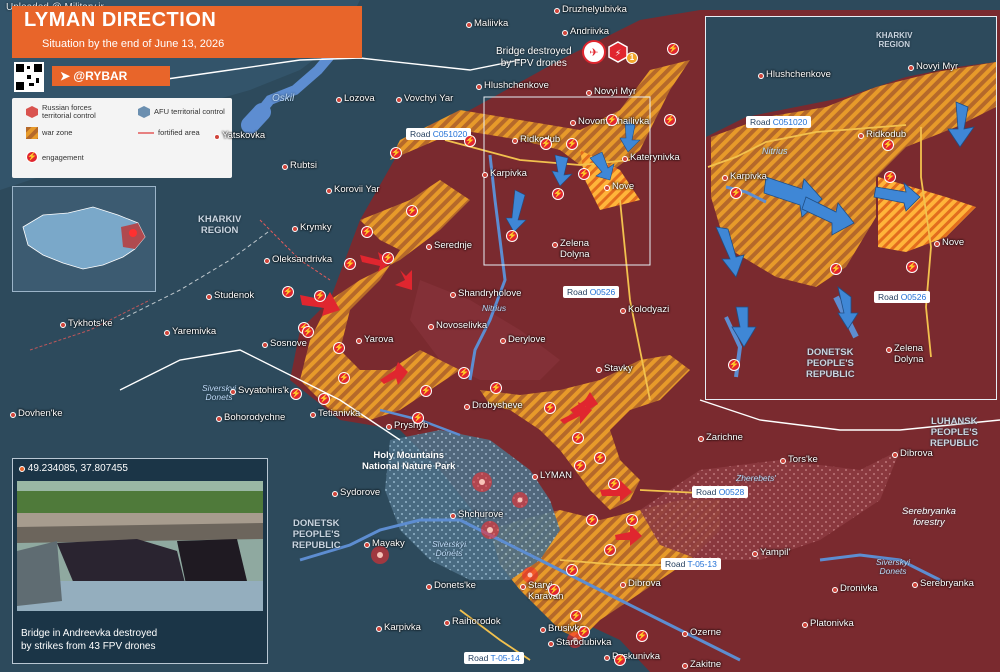  What do you see at coordinates (29, 77) in the screenshot?
I see `qr-code` at bounding box center [29, 77].